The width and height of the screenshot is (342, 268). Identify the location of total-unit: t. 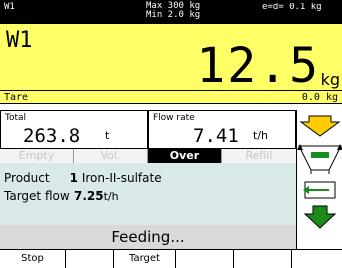
(107, 135).